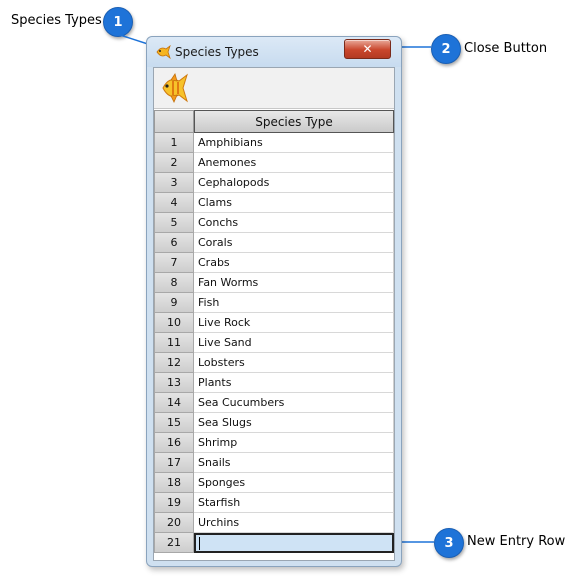 The image size is (572, 576). What do you see at coordinates (174, 383) in the screenshot?
I see `row-number: 13` at bounding box center [174, 383].